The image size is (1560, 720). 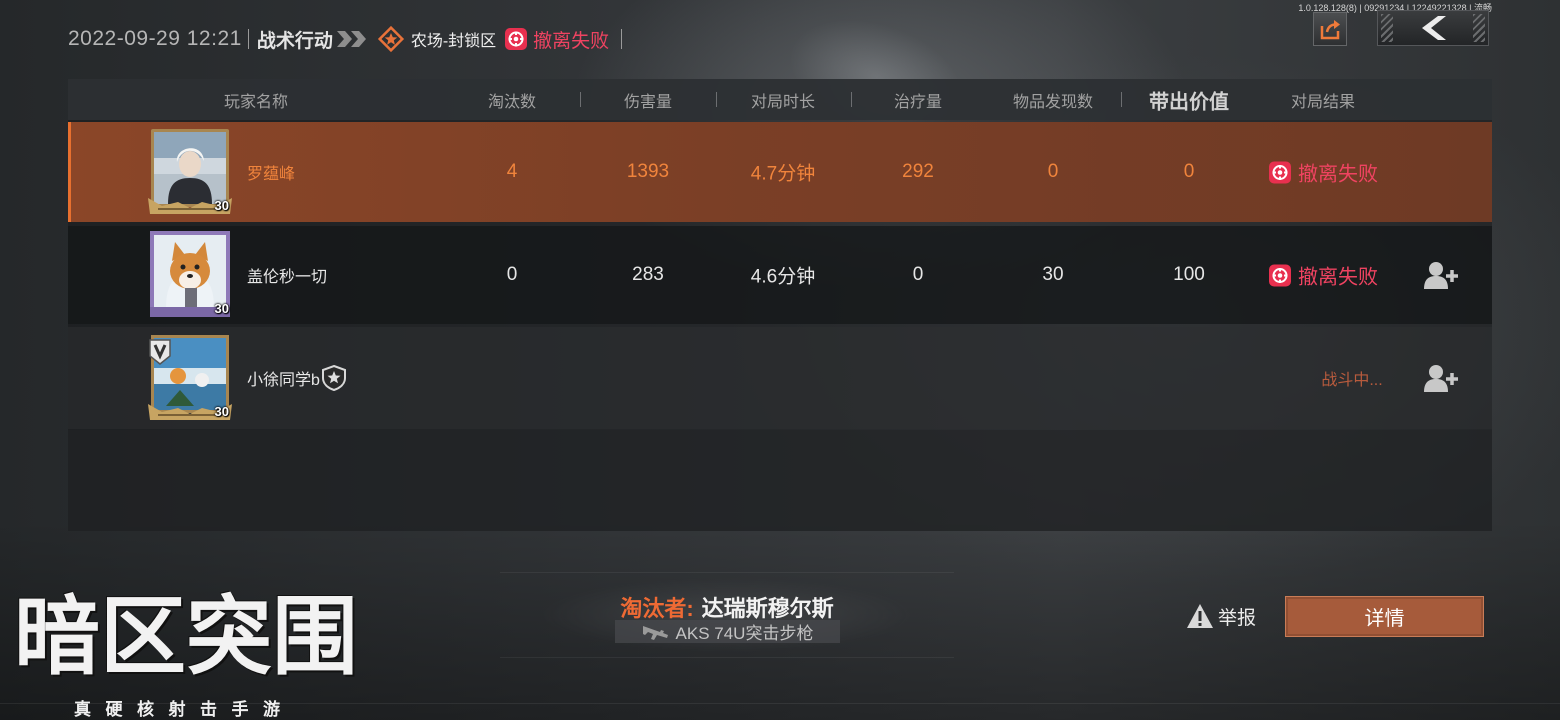 I want to click on report-label: 举报, so click(x=1237, y=618).